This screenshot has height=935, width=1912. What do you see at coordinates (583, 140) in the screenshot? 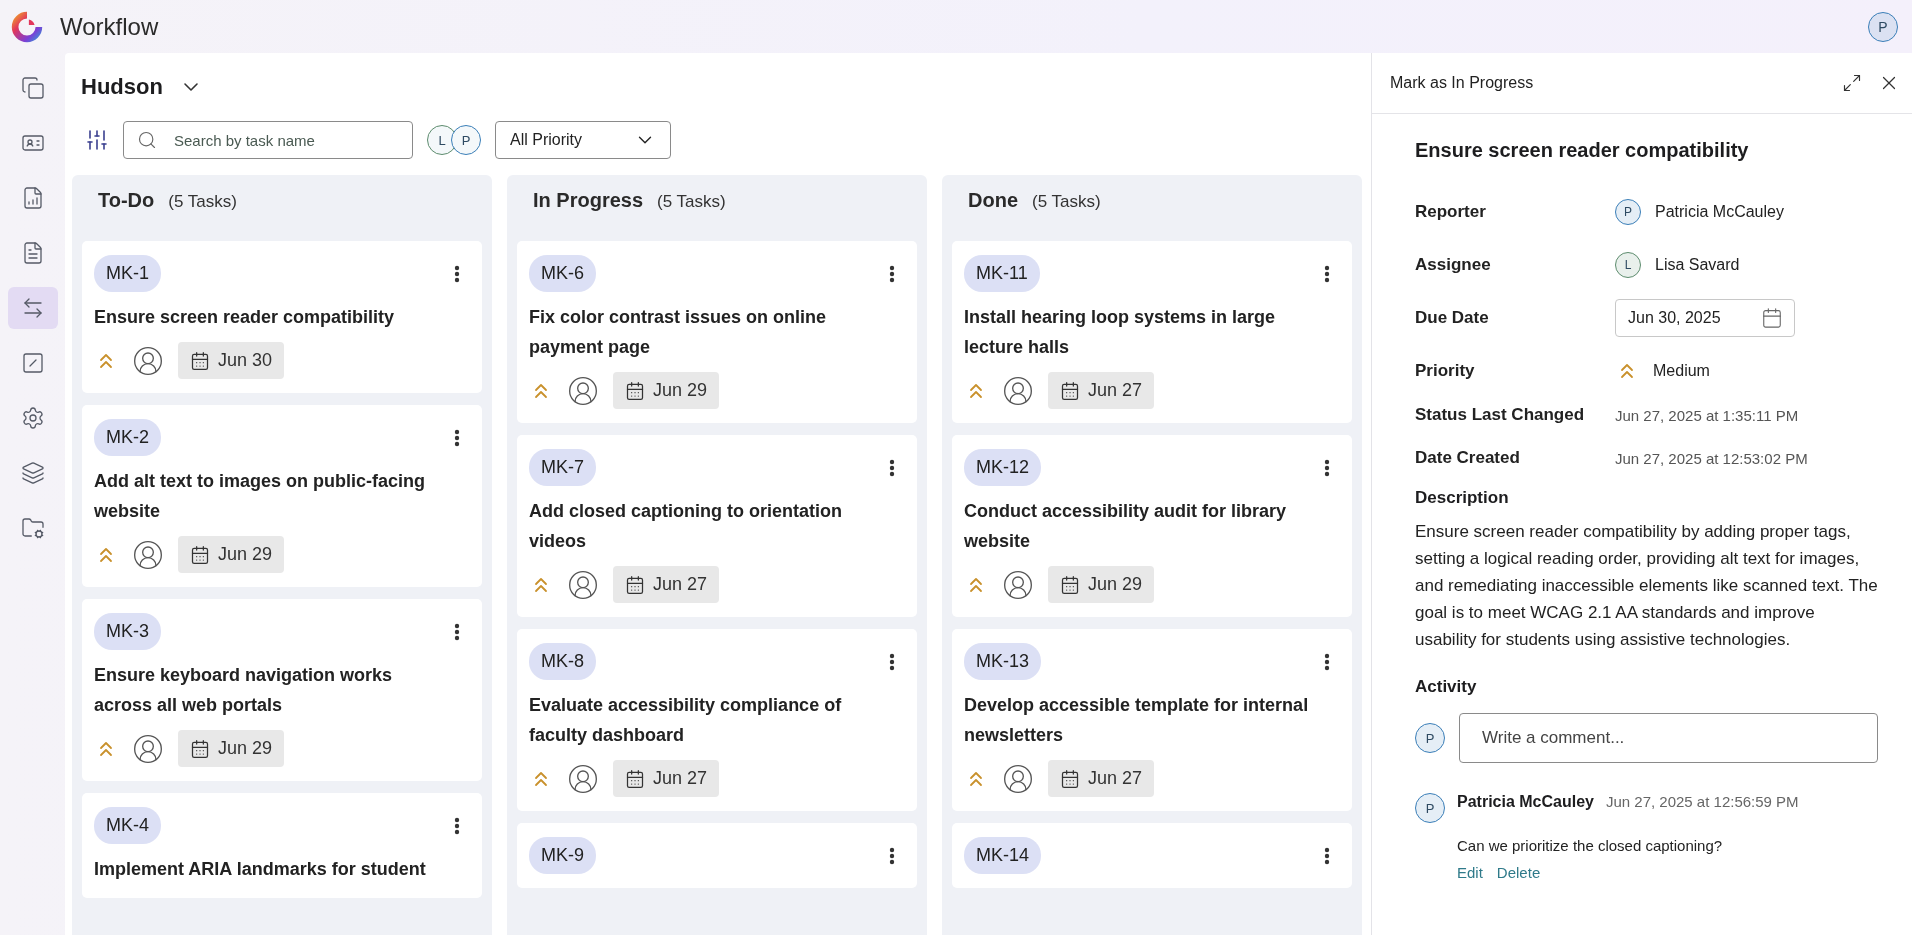
I see `priority-dropdown: All Priority` at bounding box center [583, 140].